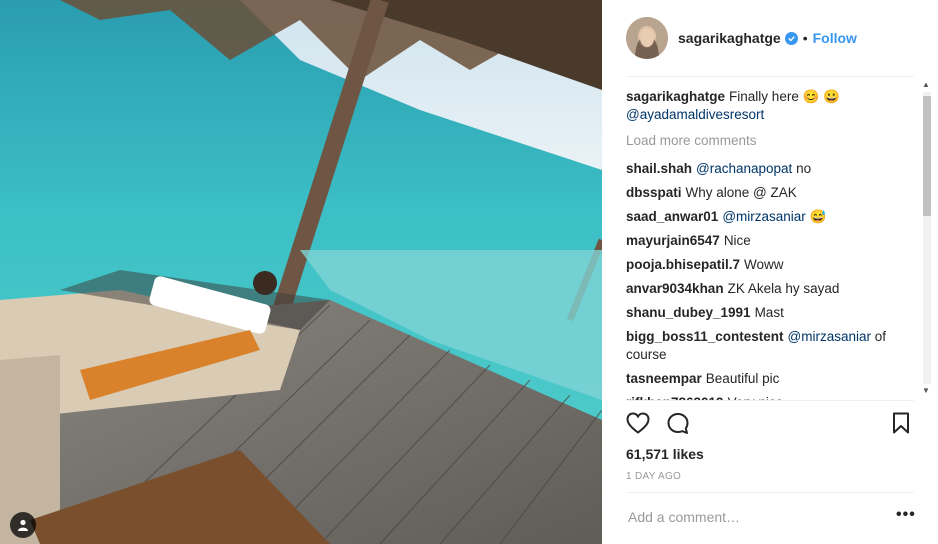  I want to click on comment-username: tasneempar, so click(664, 378).